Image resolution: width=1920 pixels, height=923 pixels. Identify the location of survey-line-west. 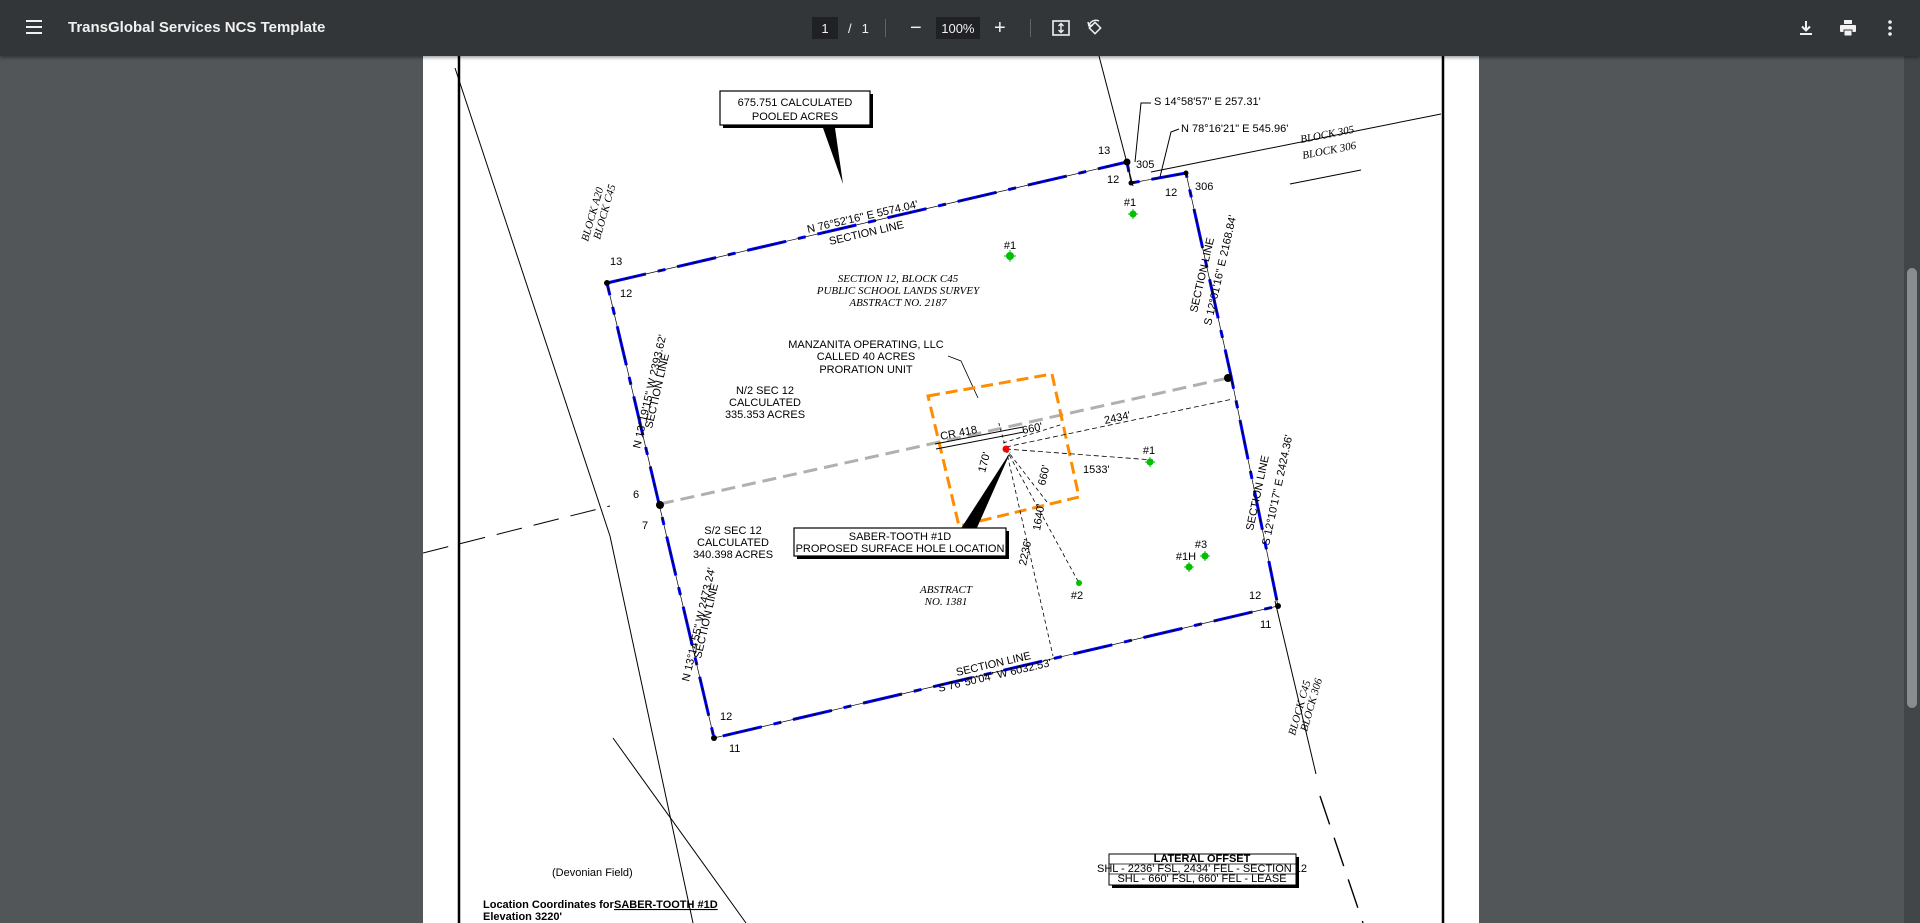
(532, 302).